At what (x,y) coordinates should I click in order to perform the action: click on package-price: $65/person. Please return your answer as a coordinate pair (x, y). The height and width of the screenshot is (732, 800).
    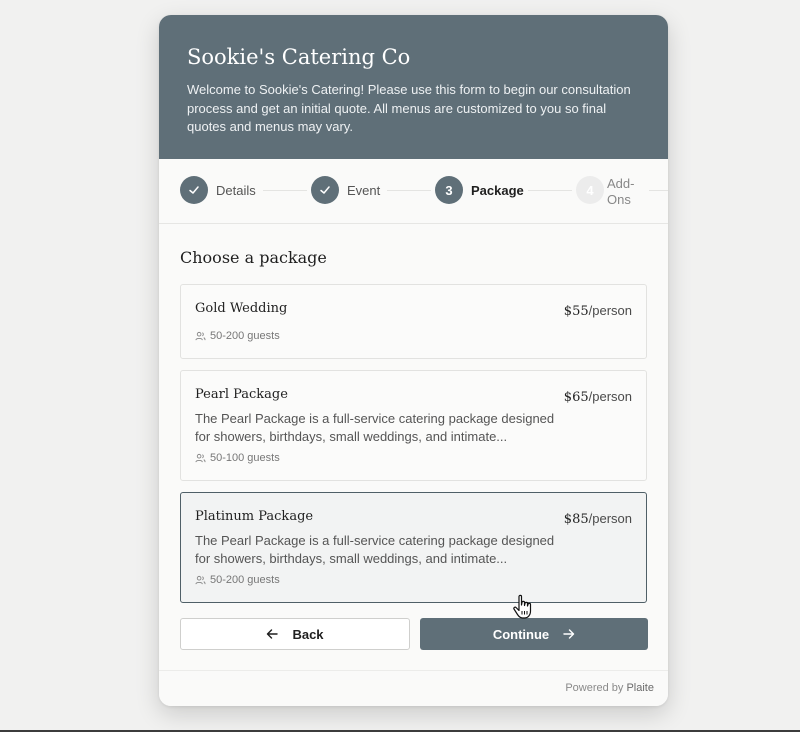
    Looking at the image, I should click on (598, 397).